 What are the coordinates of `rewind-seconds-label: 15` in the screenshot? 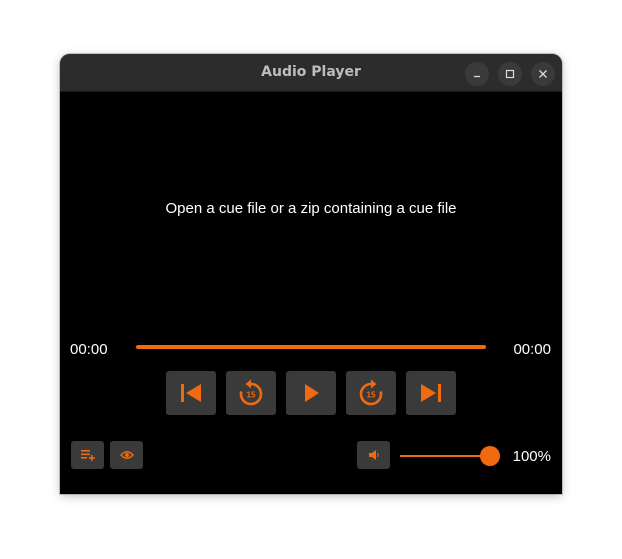 It's located at (251, 395).